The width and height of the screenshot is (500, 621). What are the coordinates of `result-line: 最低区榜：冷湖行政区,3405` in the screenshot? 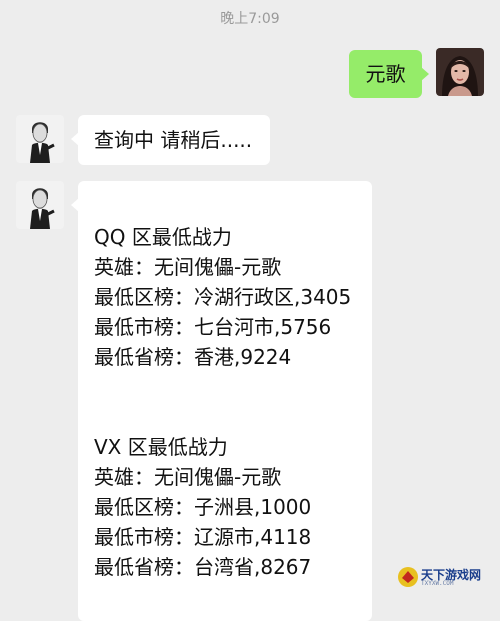 It's located at (223, 297).